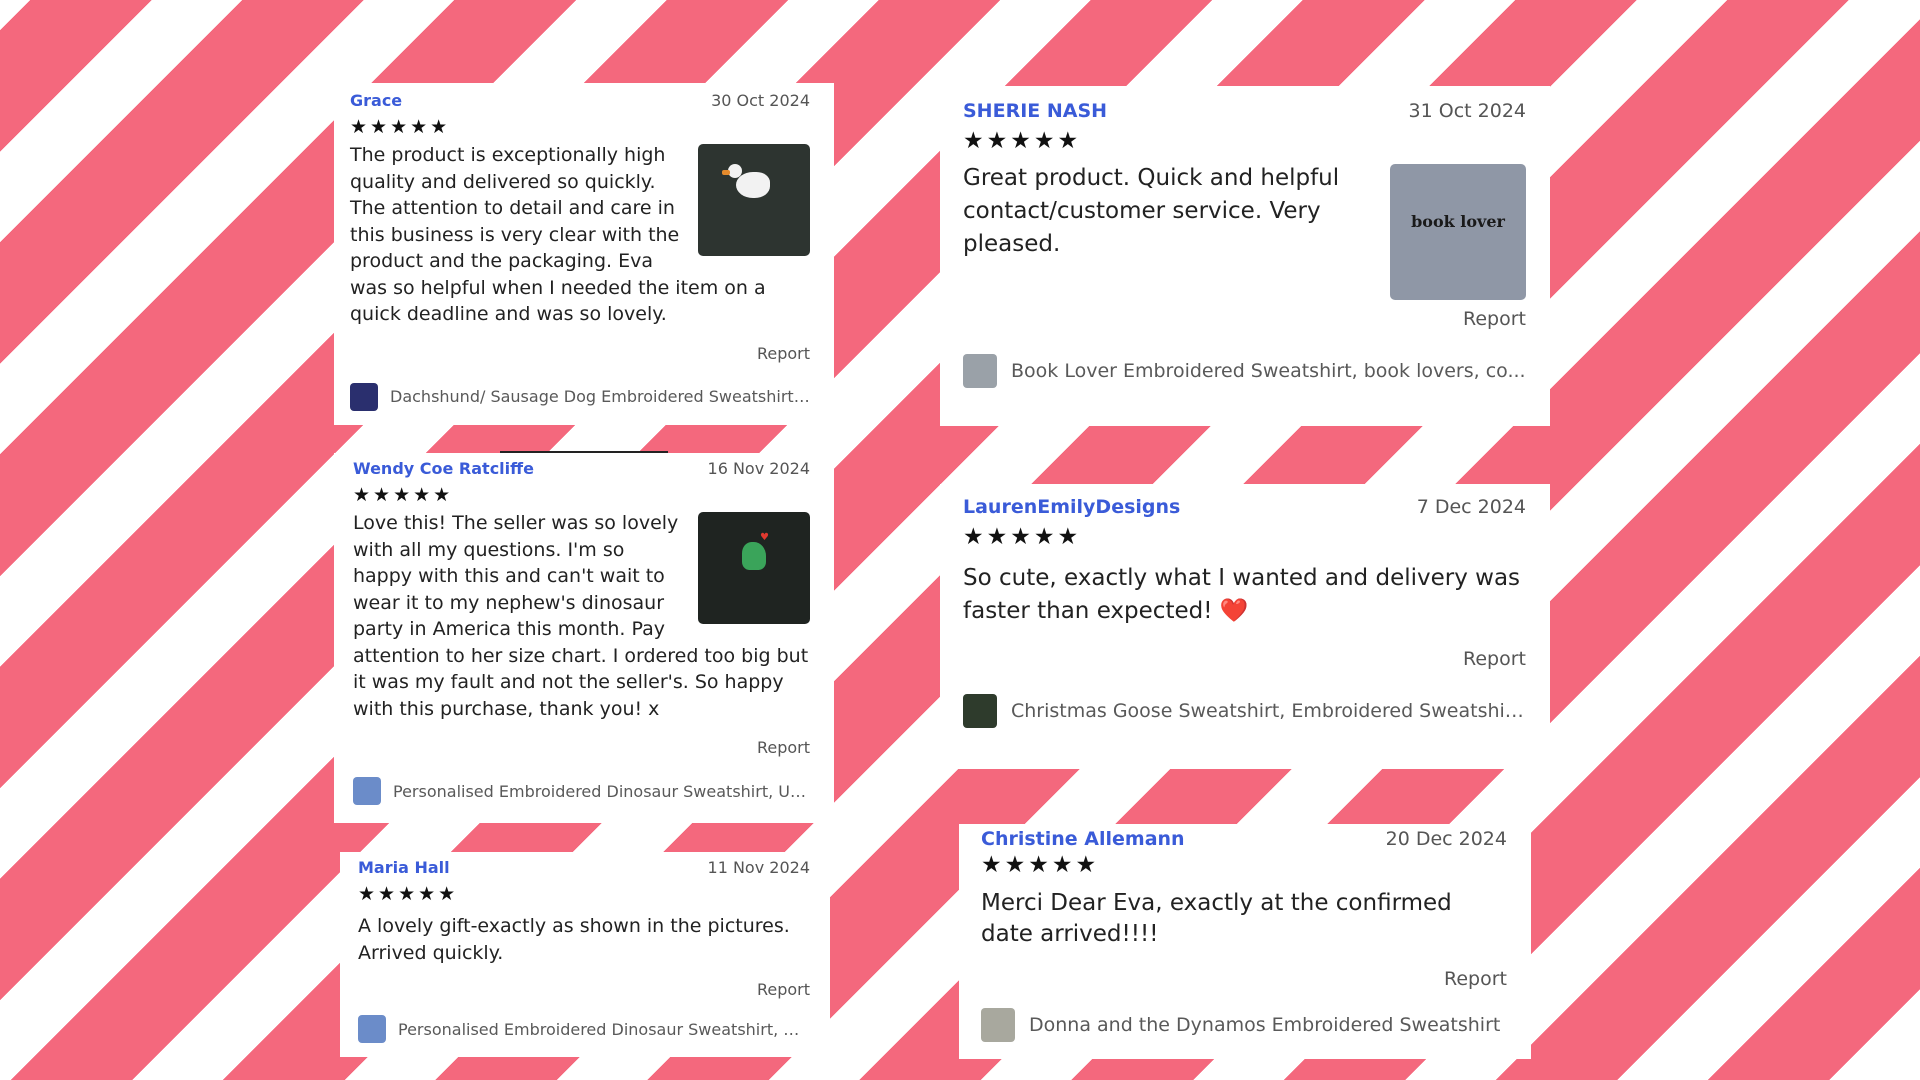 This screenshot has width=1920, height=1080. What do you see at coordinates (758, 867) in the screenshot?
I see `review-date: 11 Nov 2024` at bounding box center [758, 867].